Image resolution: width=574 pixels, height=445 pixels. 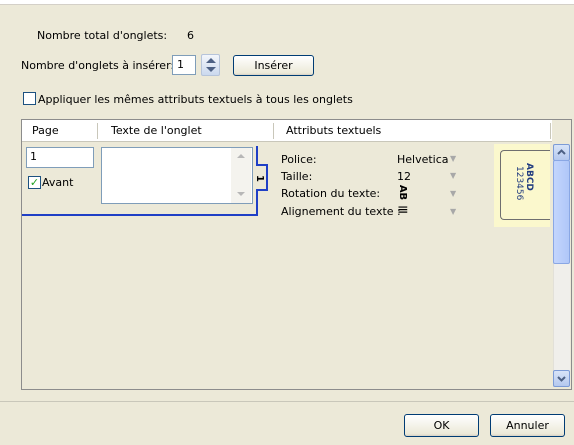 I want to click on ok-button: OK, so click(x=441, y=425).